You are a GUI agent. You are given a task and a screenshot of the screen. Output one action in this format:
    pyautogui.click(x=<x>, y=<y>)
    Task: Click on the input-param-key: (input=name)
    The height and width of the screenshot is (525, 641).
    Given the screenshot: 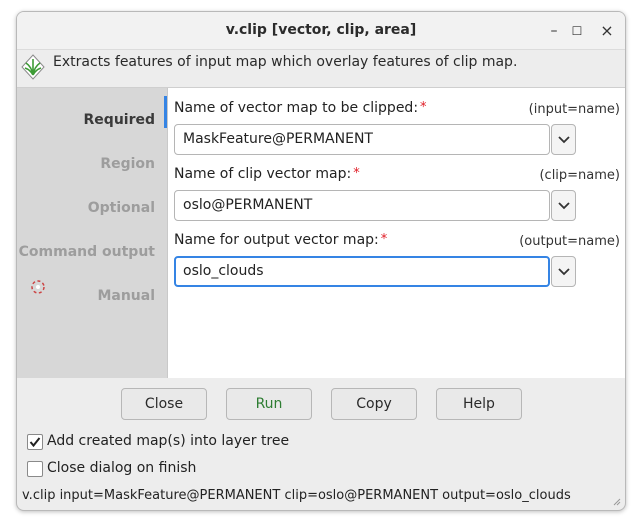 What is the action you would take?
    pyautogui.click(x=574, y=109)
    